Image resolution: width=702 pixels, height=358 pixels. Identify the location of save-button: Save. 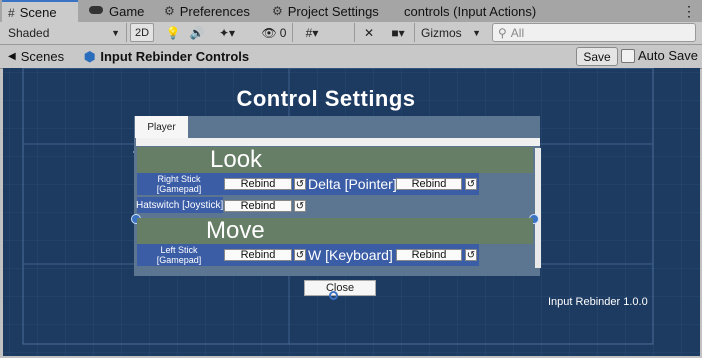
(597, 56).